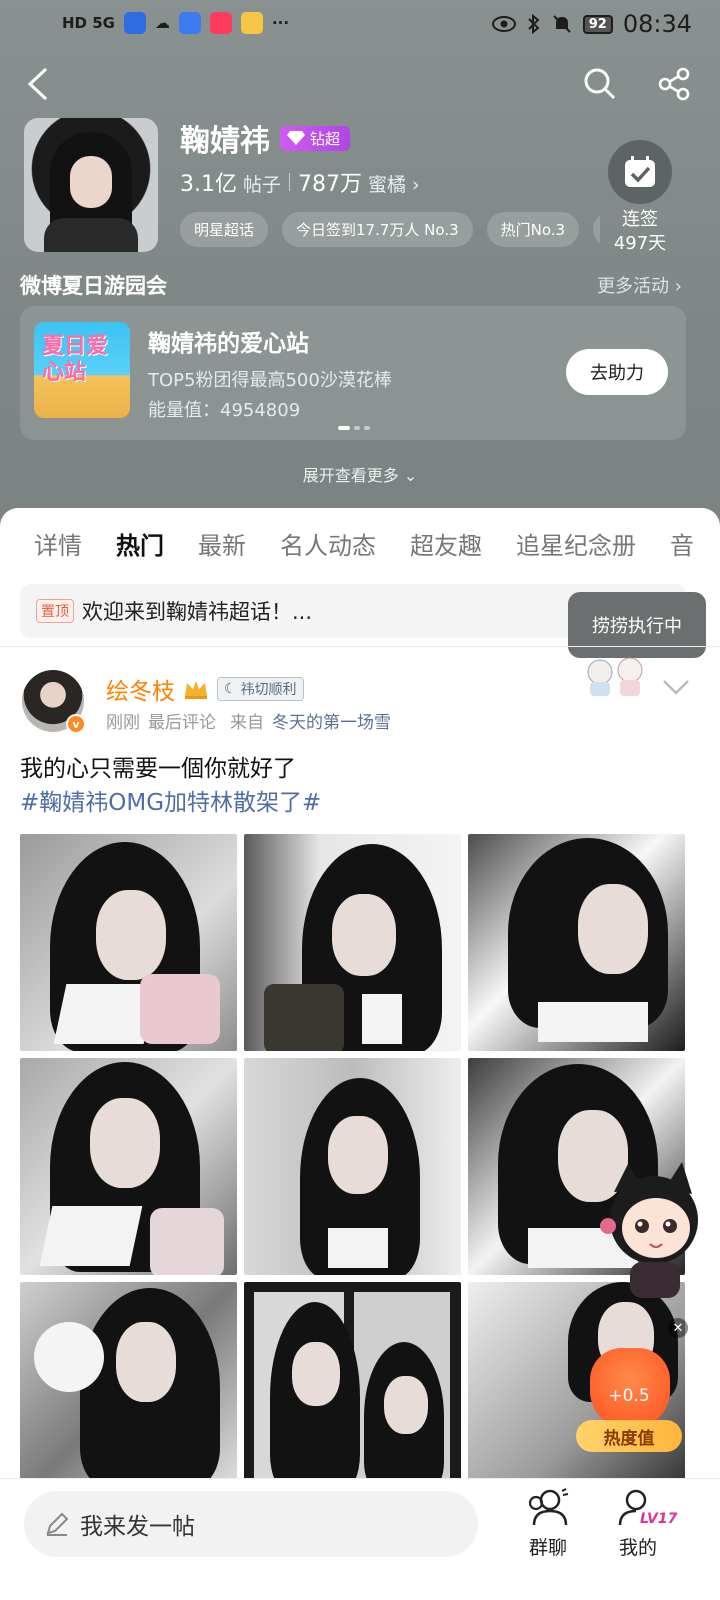 This screenshot has height=1600, width=720. What do you see at coordinates (76, 724) in the screenshot?
I see `verified-badge-icon: v` at bounding box center [76, 724].